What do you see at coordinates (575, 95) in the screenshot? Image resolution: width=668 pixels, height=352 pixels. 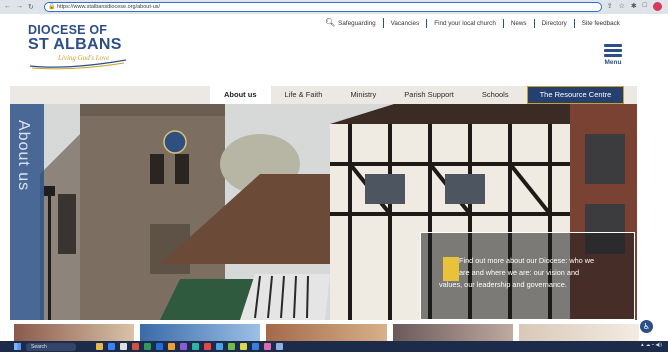 I see `tab-resource-centre: The Resource Centre` at bounding box center [575, 95].